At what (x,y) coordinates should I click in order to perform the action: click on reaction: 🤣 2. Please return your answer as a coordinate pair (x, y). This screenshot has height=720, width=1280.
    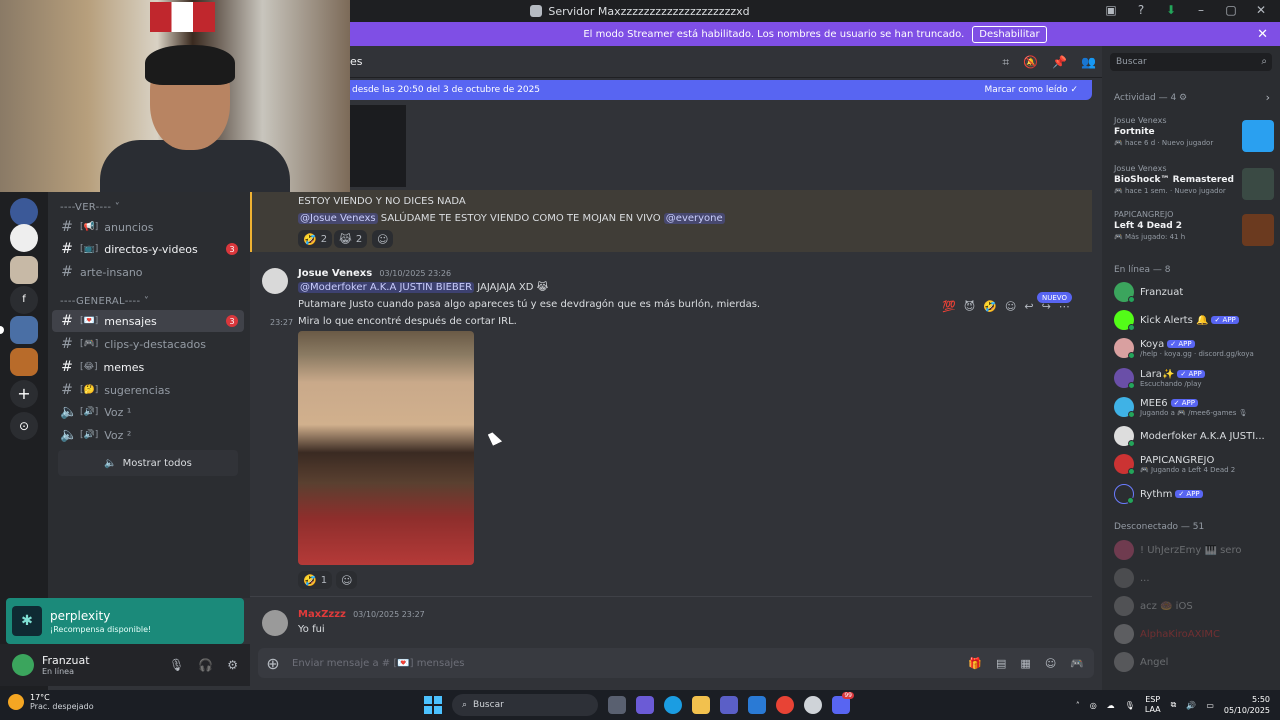
    Looking at the image, I should click on (315, 239).